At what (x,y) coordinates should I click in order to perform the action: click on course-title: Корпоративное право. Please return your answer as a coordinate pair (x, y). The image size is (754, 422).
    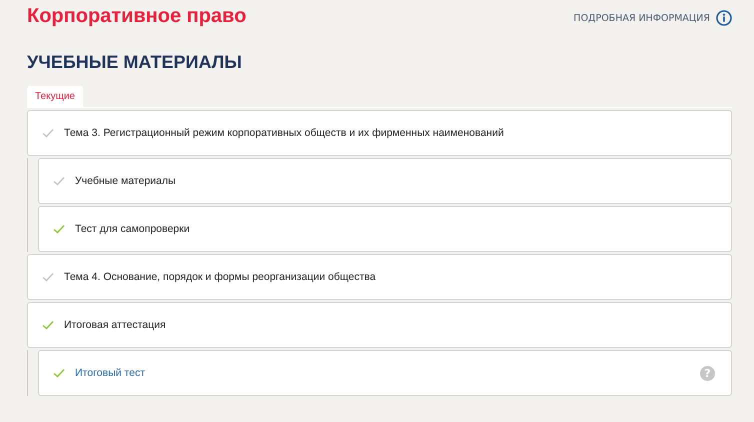
    Looking at the image, I should click on (136, 16).